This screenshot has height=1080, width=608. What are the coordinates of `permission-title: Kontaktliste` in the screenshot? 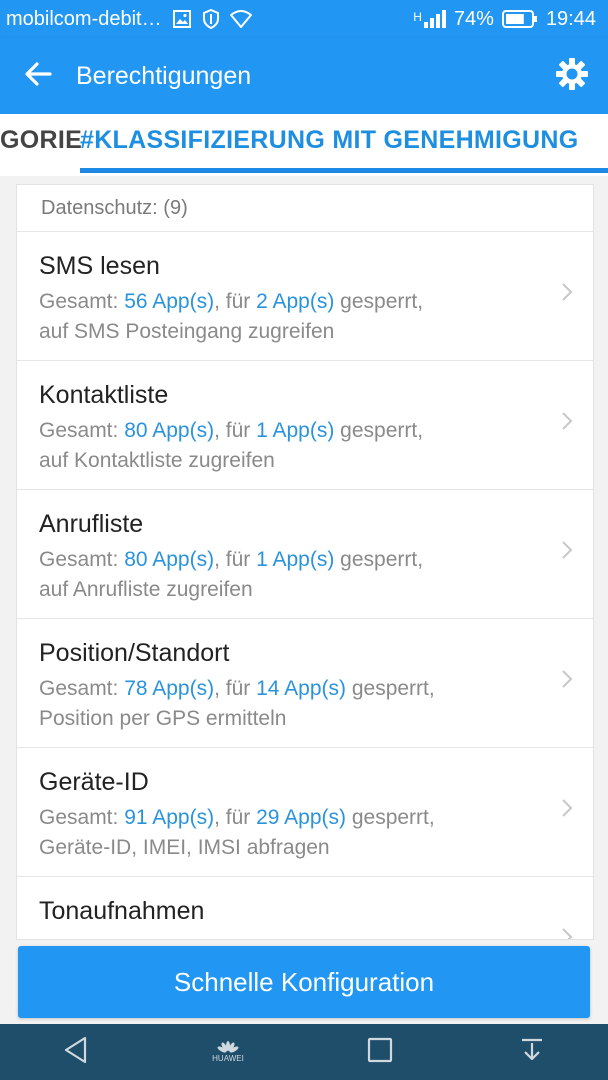 It's located at (104, 395).